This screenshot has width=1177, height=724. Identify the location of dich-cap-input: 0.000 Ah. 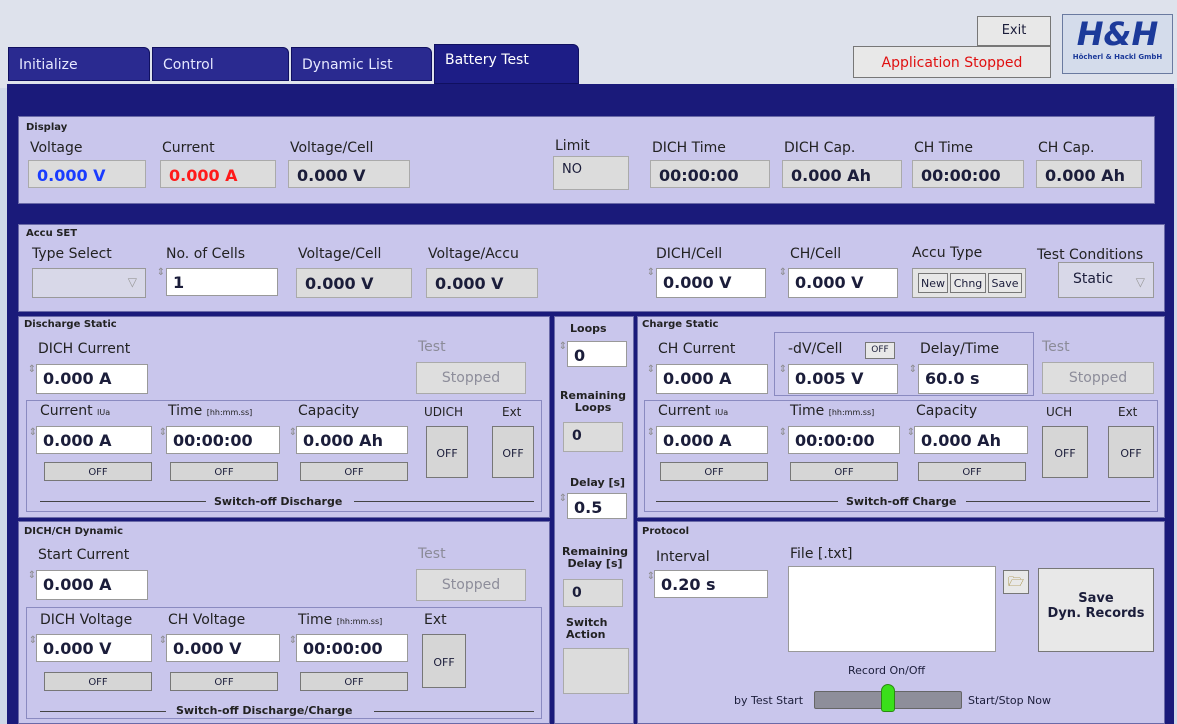
(352, 440).